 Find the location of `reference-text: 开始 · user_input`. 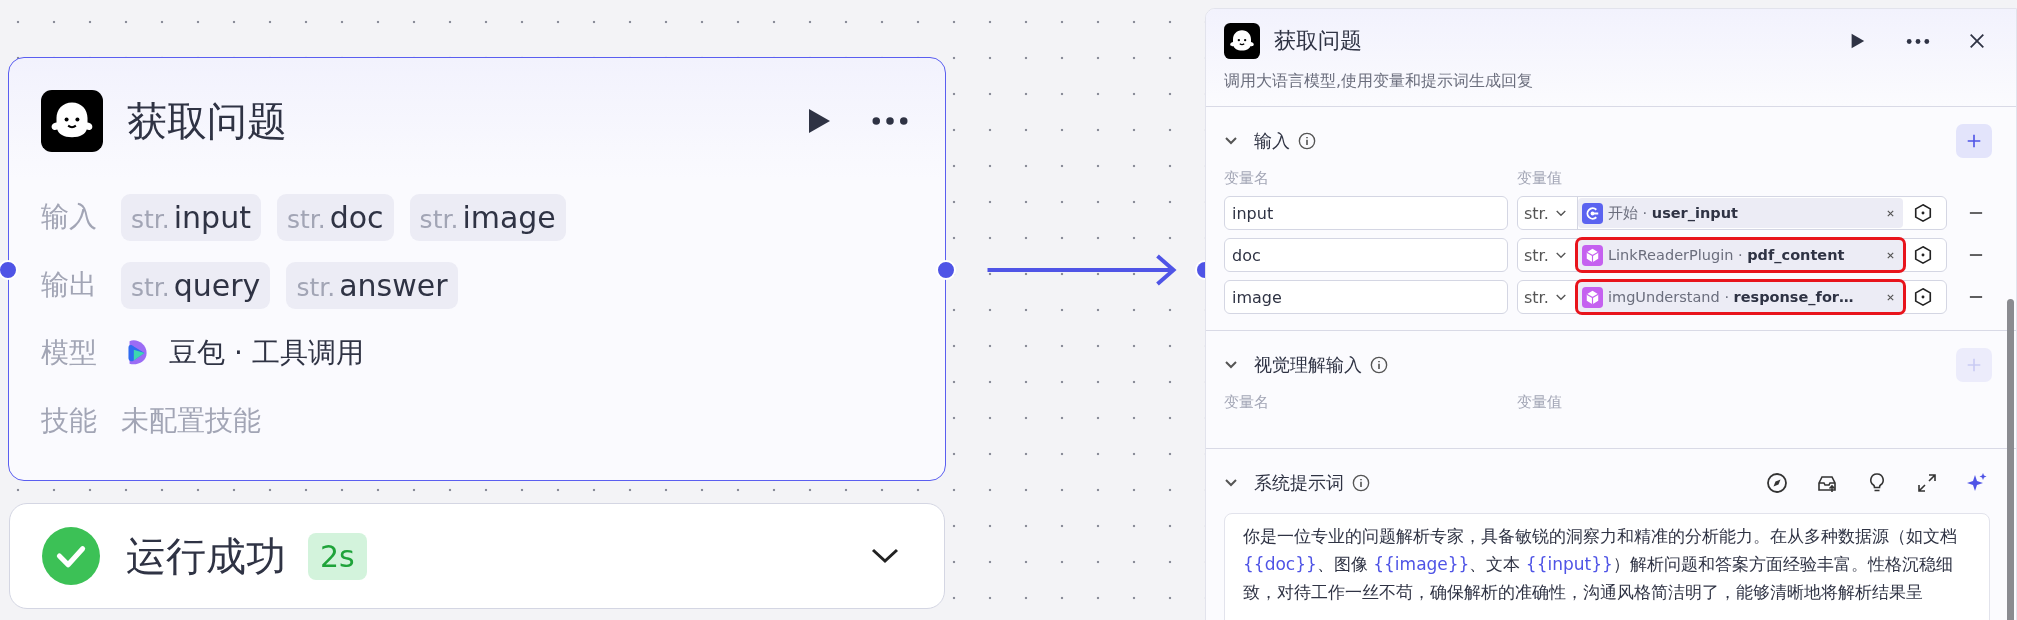

reference-text: 开始 · user_input is located at coordinates (1673, 213).